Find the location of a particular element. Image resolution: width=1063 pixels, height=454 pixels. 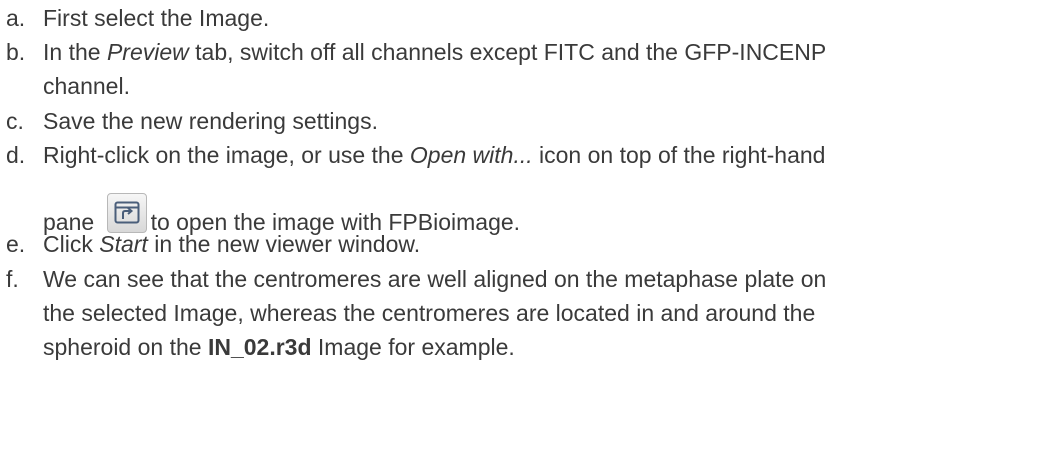

step-line: Click Start in the new viewer window. is located at coordinates (550, 244).